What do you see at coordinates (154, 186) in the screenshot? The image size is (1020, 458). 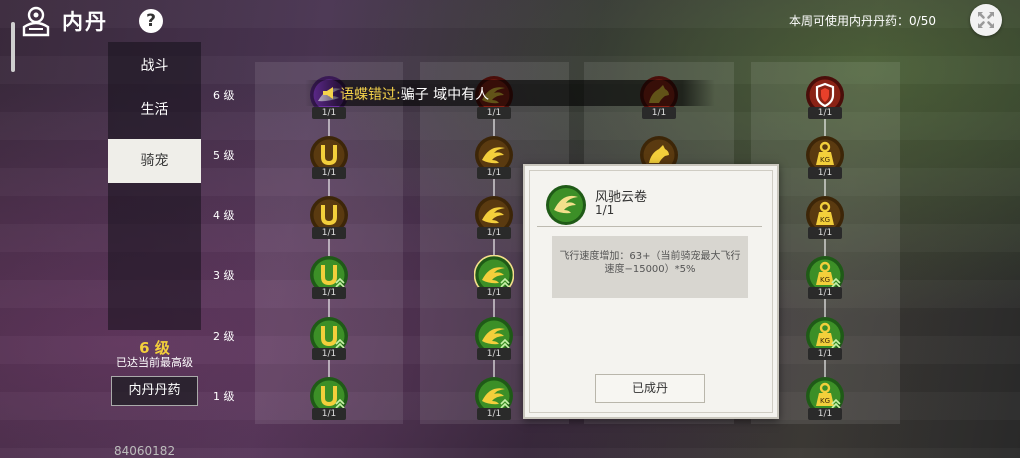 I see `category-tabs: 战斗 生活 骑宠` at bounding box center [154, 186].